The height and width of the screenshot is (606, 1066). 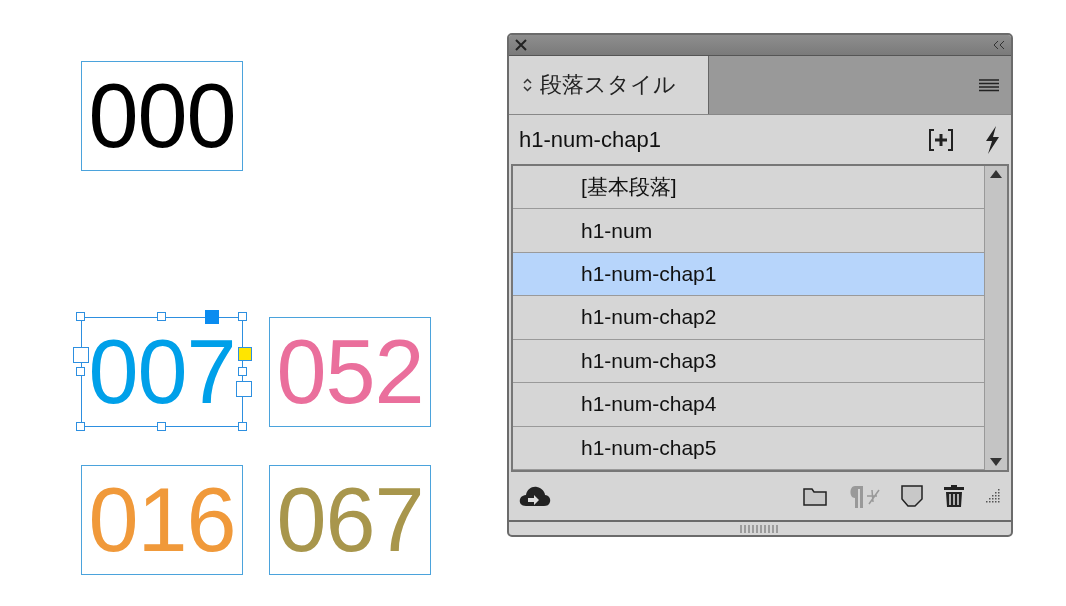 What do you see at coordinates (81, 355) in the screenshot?
I see `in-port-handle` at bounding box center [81, 355].